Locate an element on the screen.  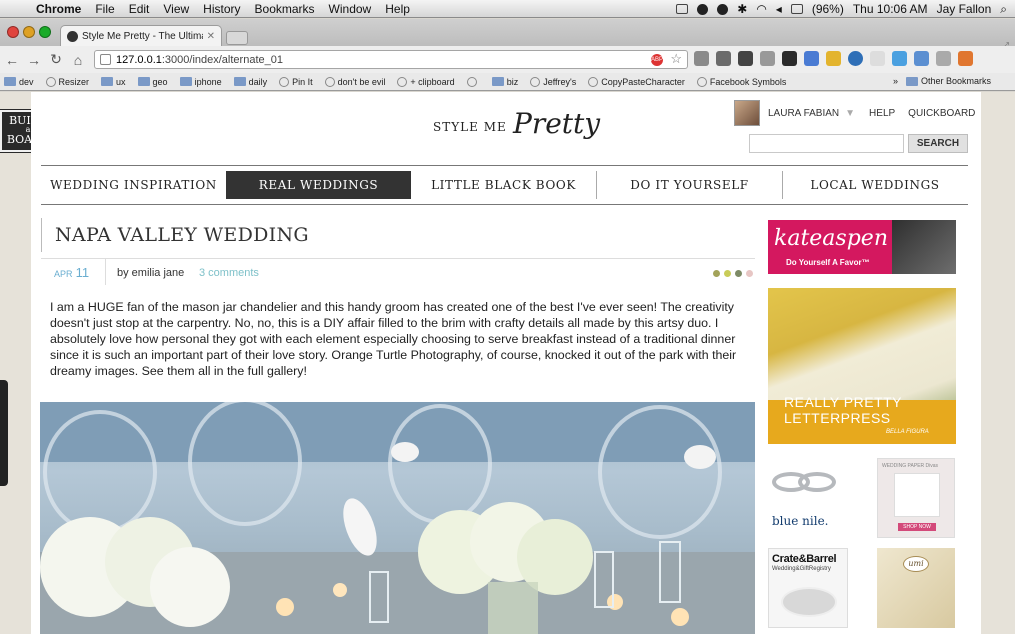
nav-local-weddings: LOCAL WEDDINGS is located at coordinates (875, 185).